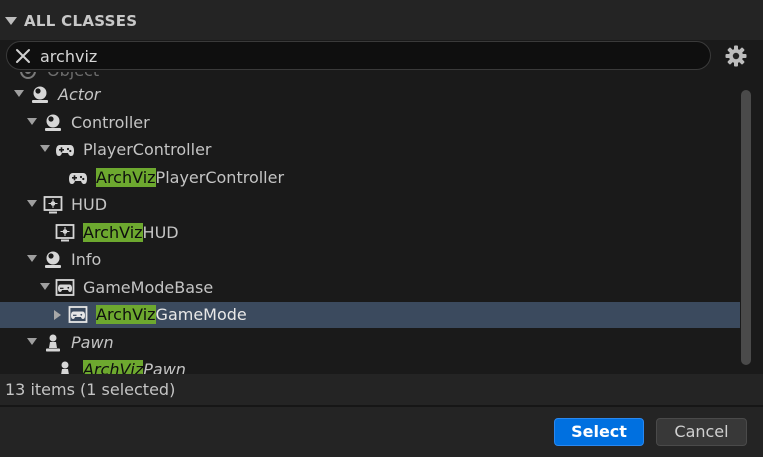 This screenshot has height=457, width=763. Describe the element at coordinates (370, 288) in the screenshot. I see `tree-row-gamemodebase: GameModeBase` at that location.